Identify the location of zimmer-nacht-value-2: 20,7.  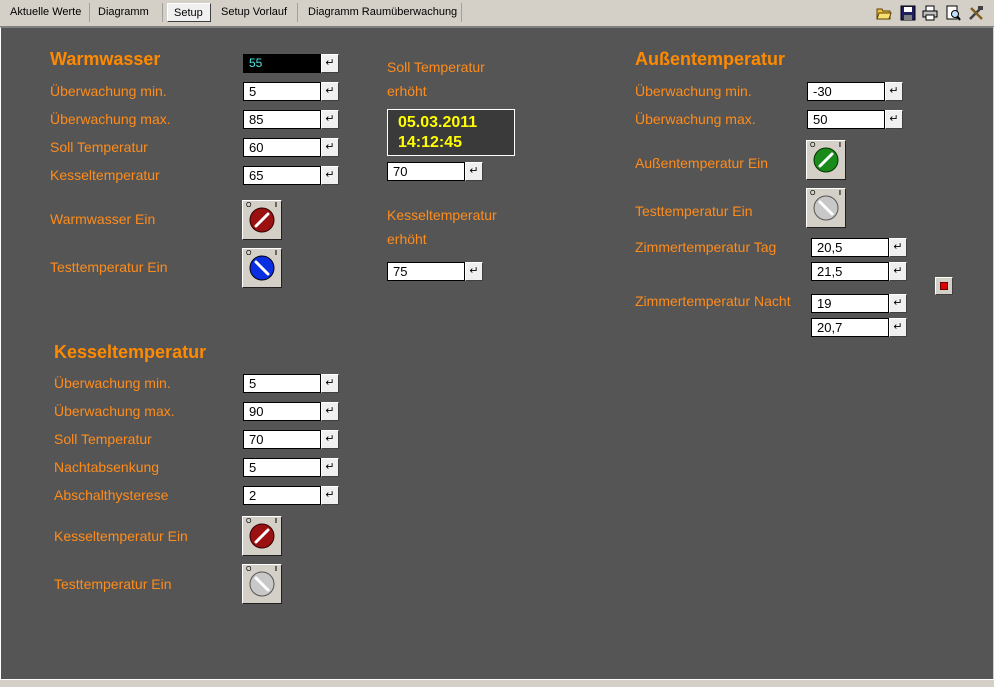
(850, 327).